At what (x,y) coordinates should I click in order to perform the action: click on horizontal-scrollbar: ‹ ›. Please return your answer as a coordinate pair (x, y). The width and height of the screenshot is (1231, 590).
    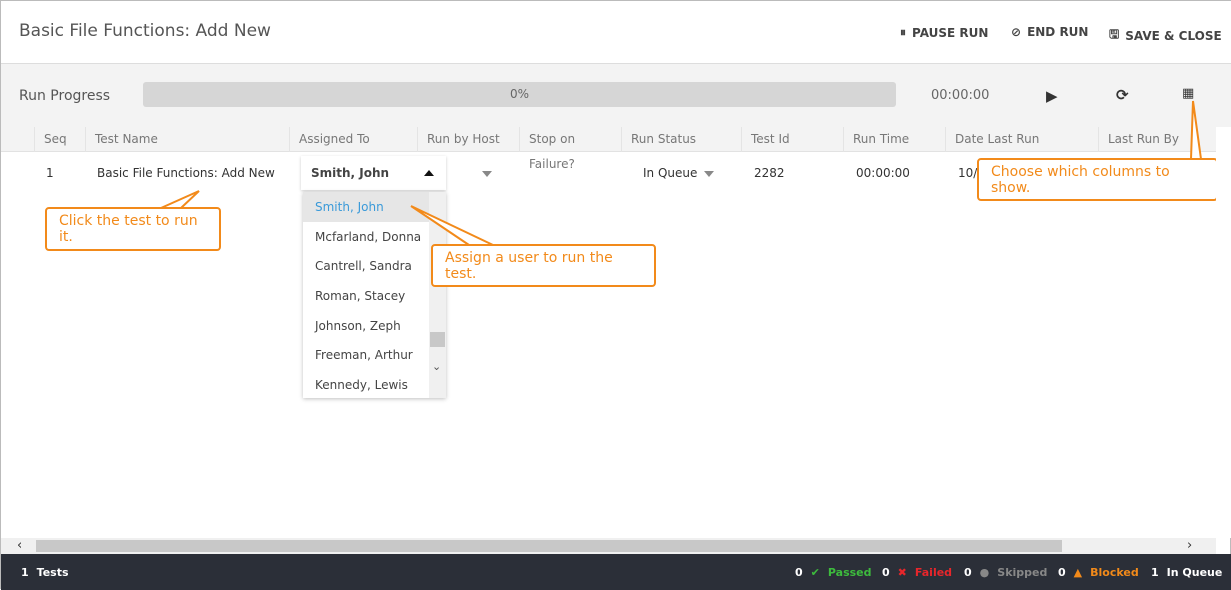
    Looking at the image, I should click on (608, 546).